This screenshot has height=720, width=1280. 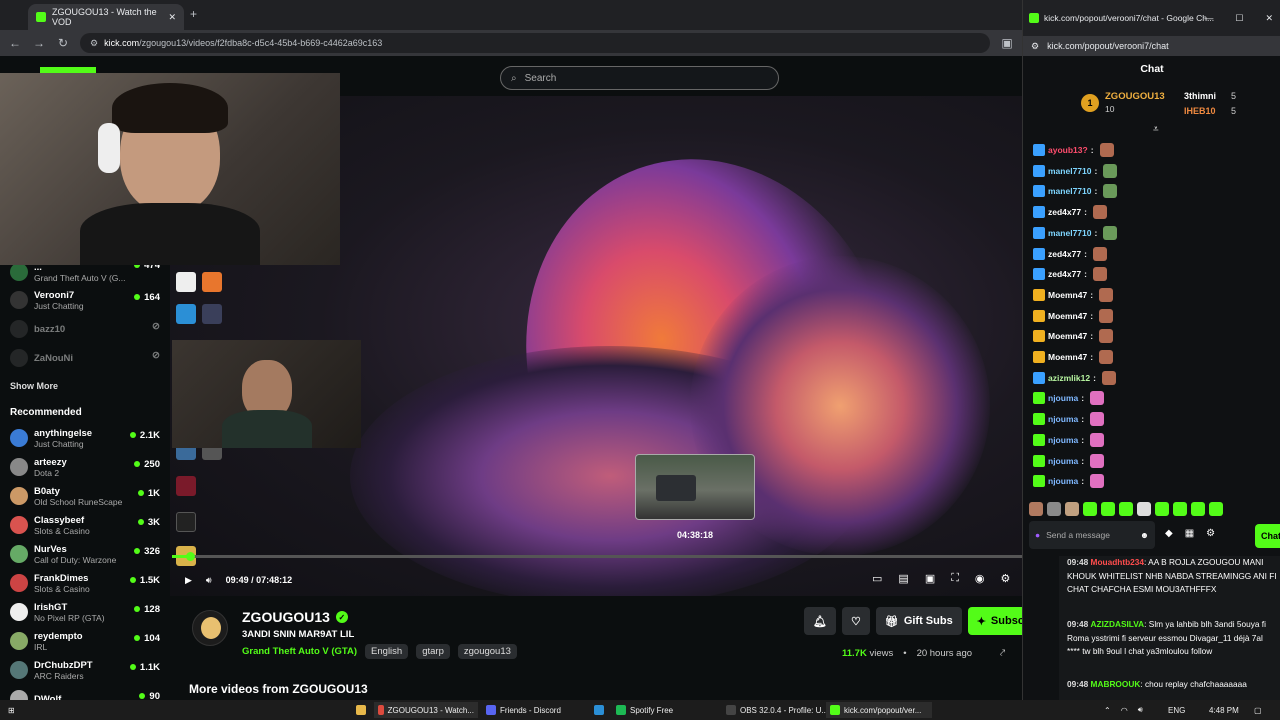 I want to click on miniplayer-icon: ▭, so click(x=877, y=578).